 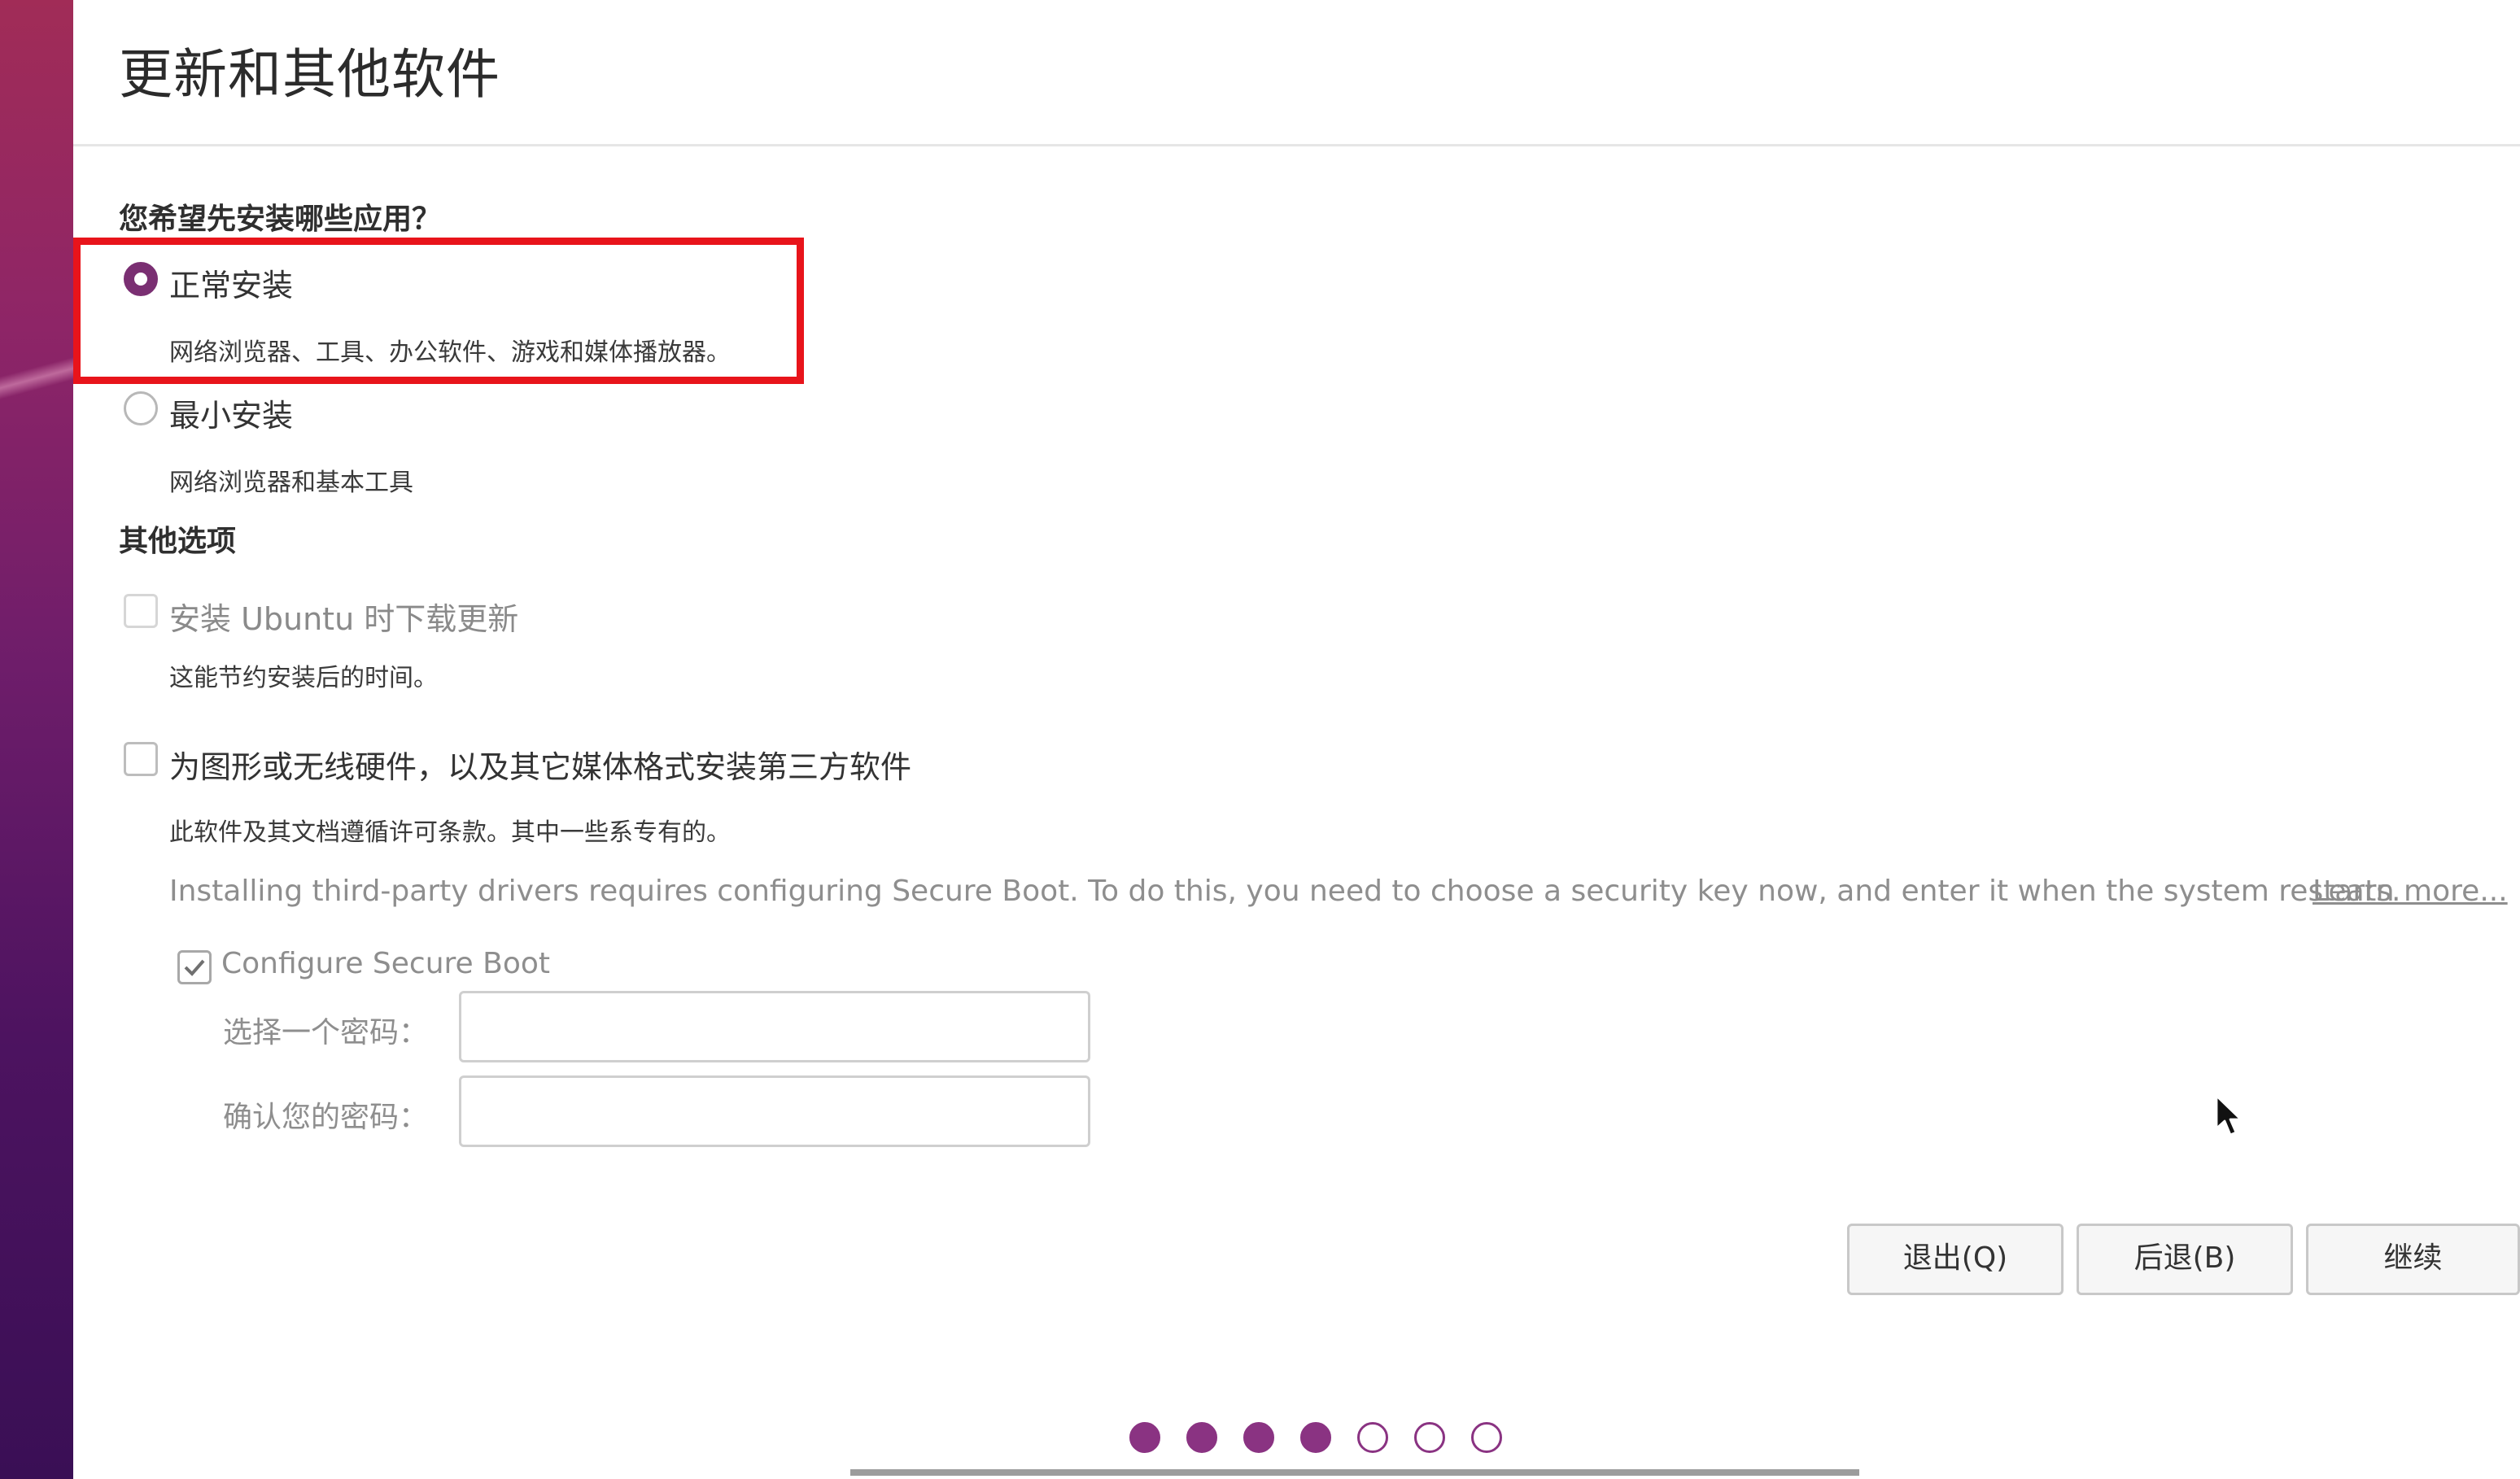 What do you see at coordinates (141, 611) in the screenshot?
I see `download-updates-checkbox` at bounding box center [141, 611].